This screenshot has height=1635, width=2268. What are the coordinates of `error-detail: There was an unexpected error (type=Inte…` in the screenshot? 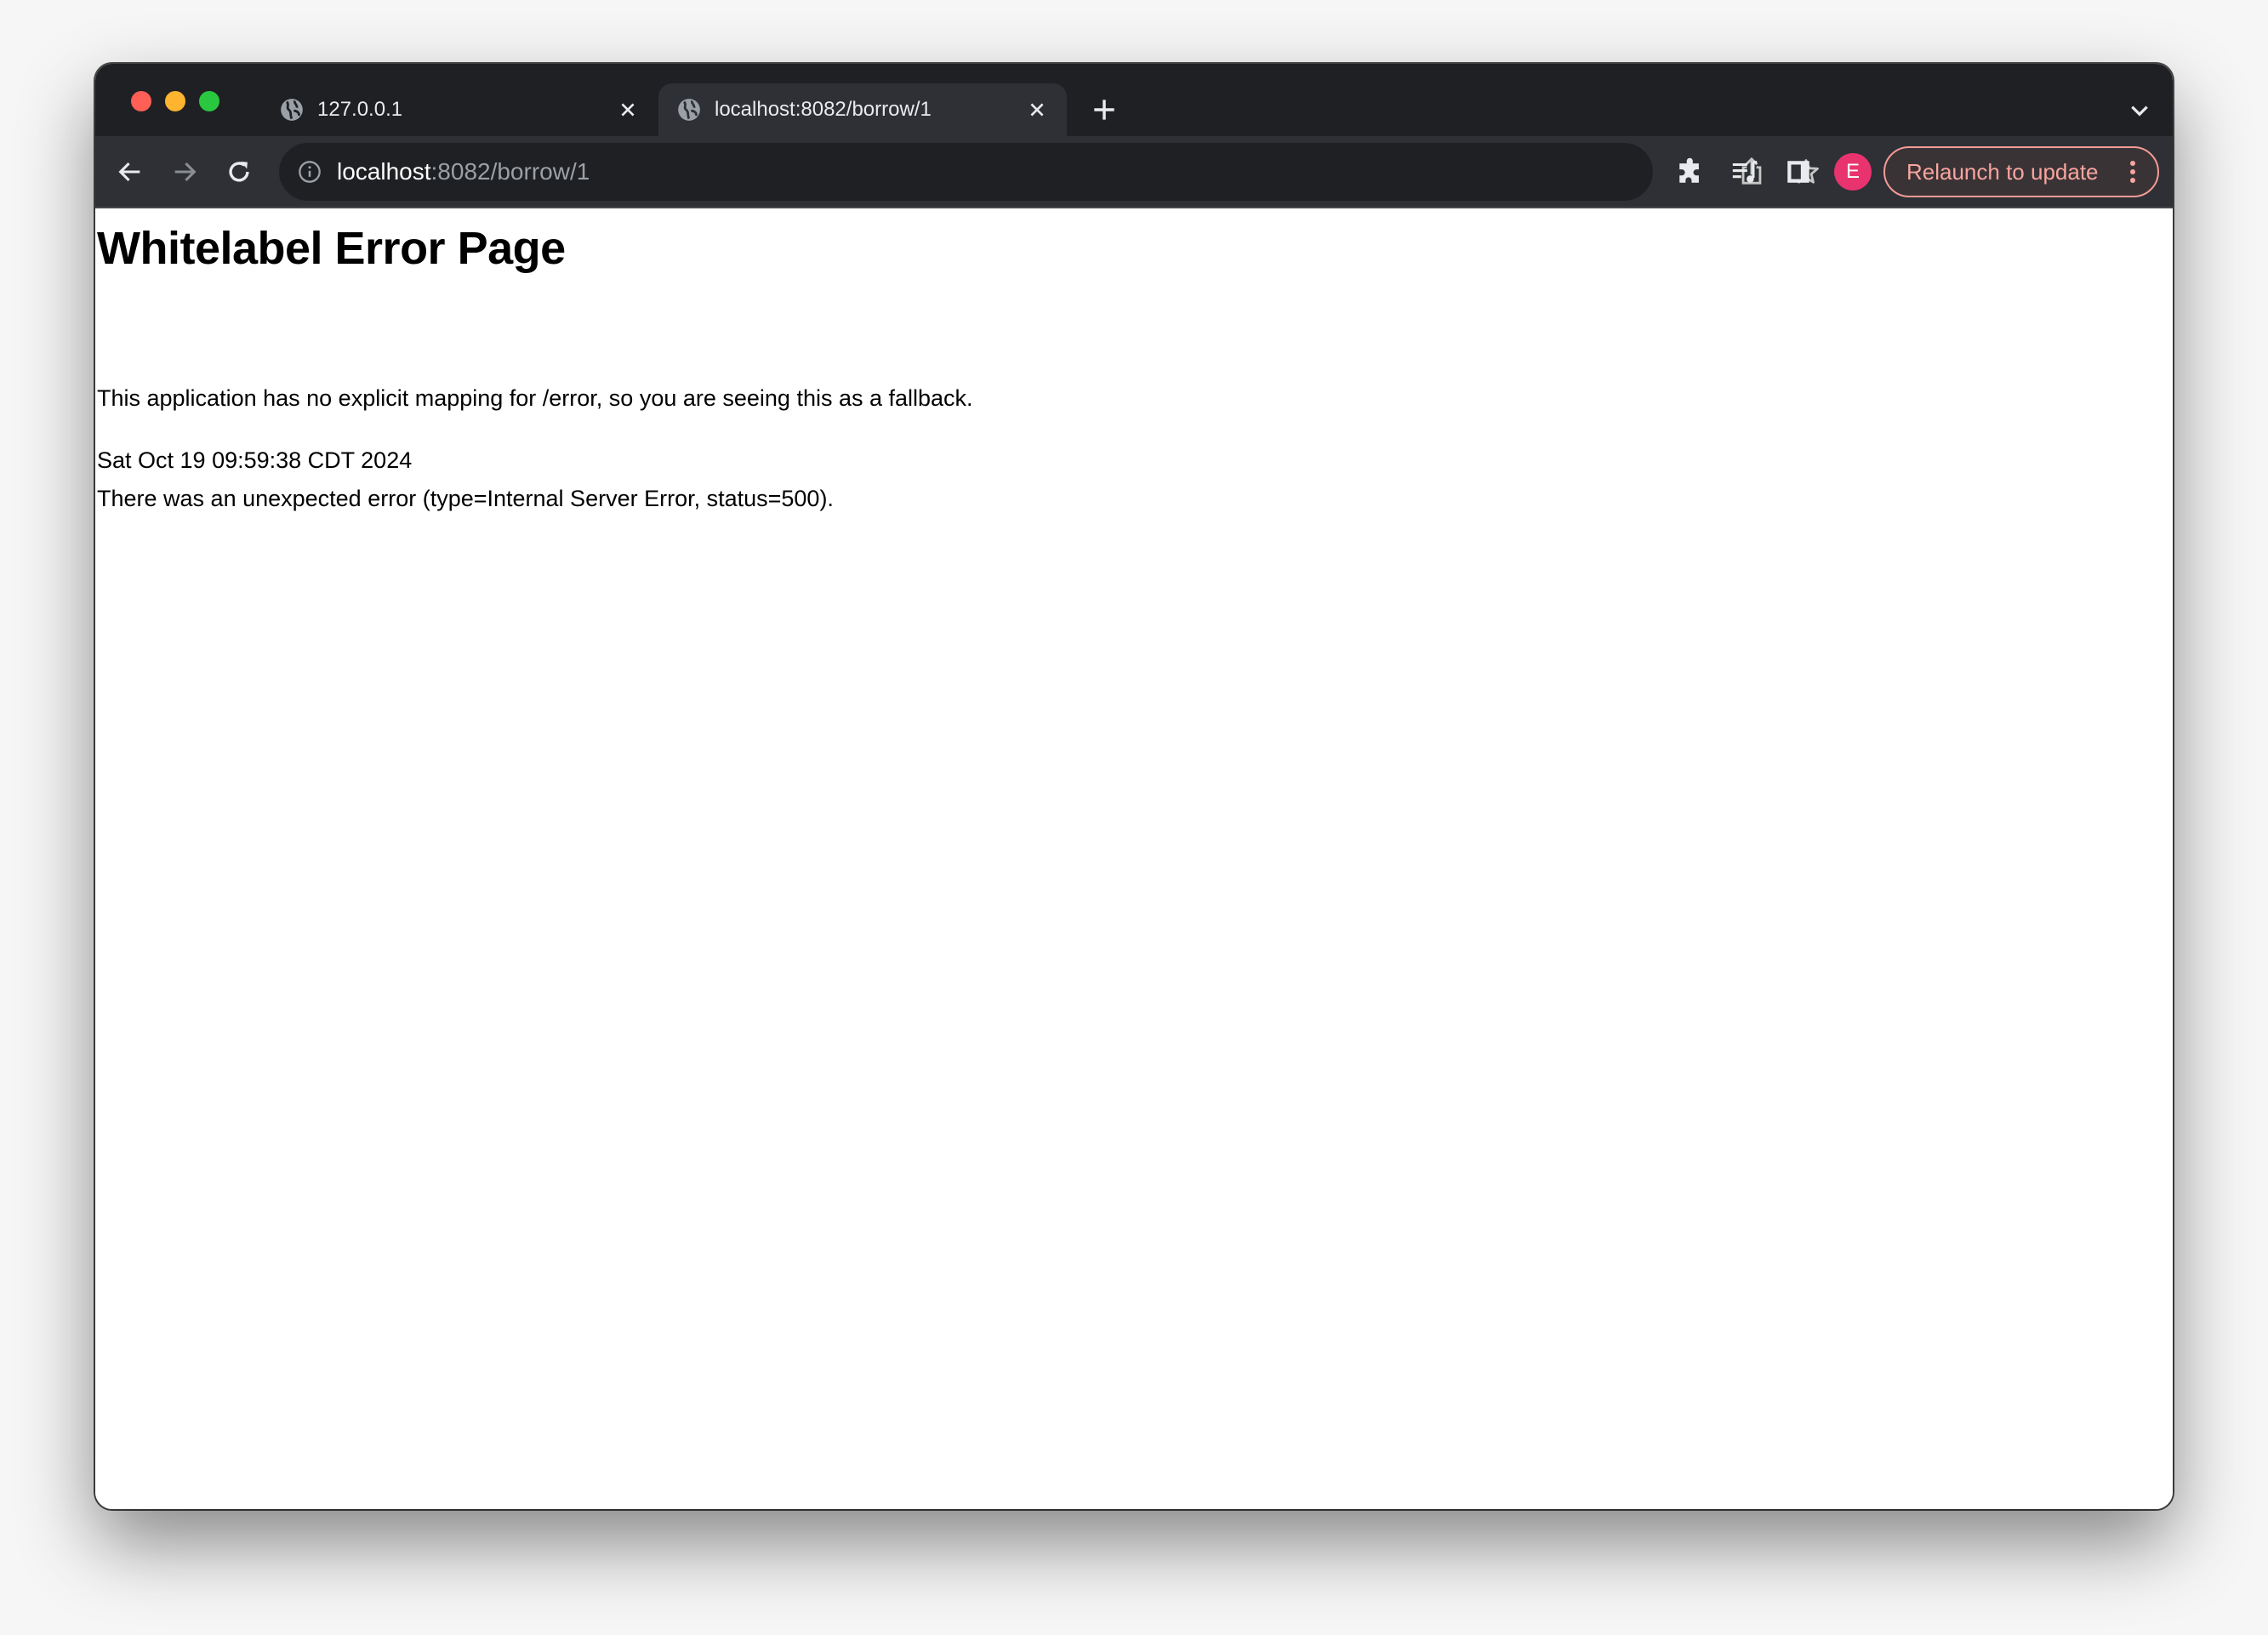 It's located at (466, 498).